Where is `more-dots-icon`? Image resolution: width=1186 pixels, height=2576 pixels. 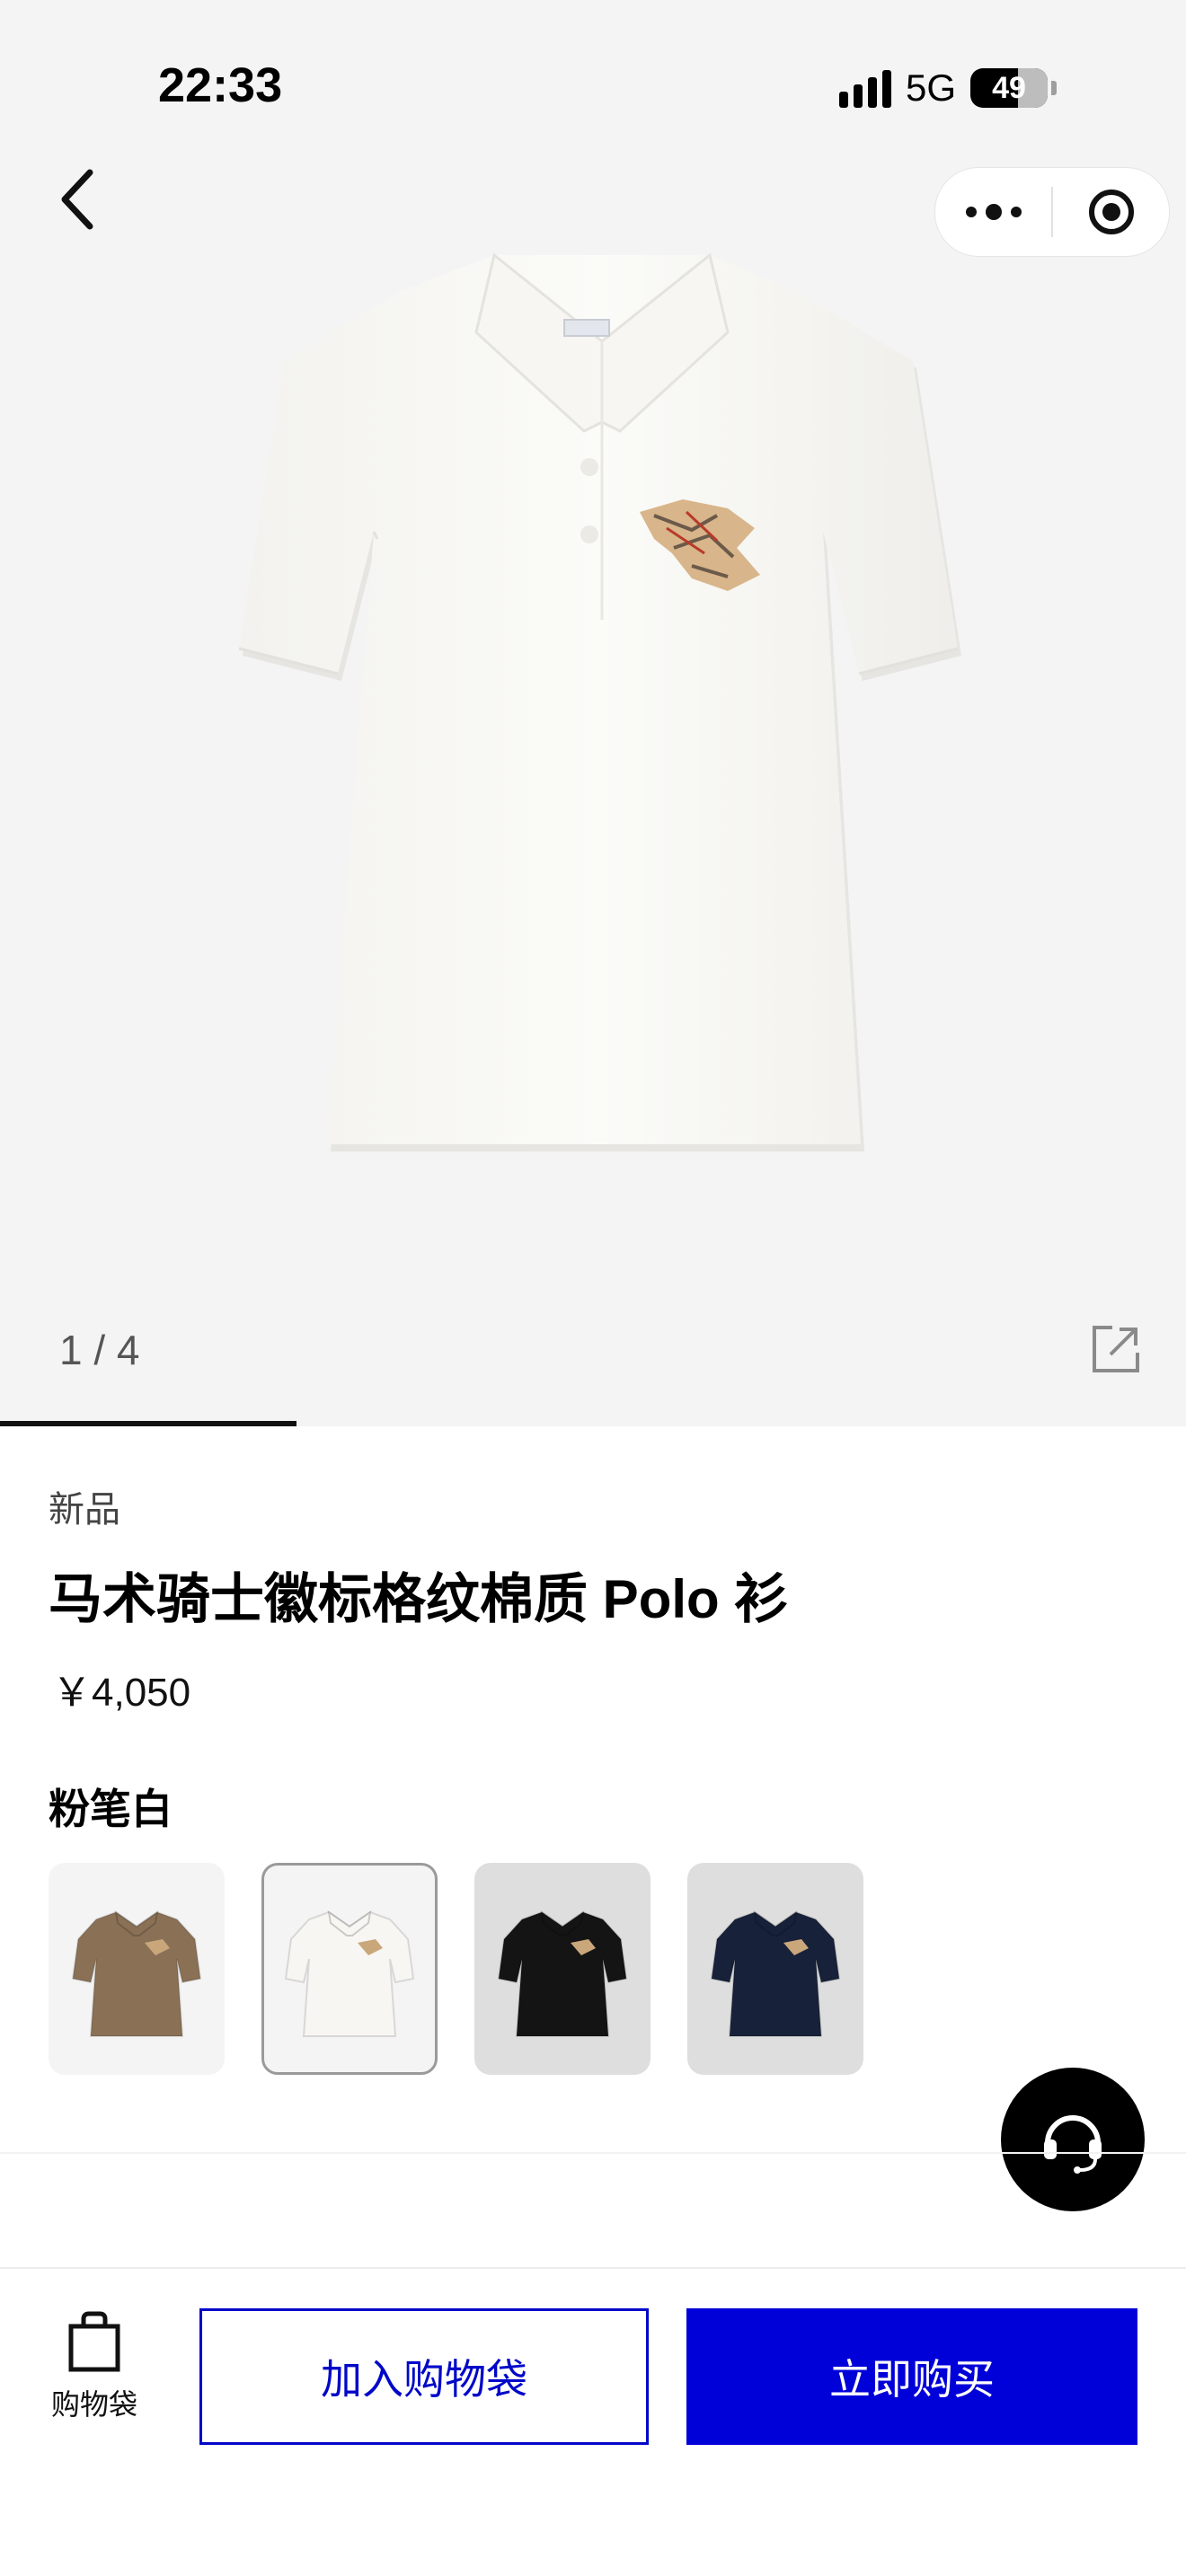 more-dots-icon is located at coordinates (993, 212).